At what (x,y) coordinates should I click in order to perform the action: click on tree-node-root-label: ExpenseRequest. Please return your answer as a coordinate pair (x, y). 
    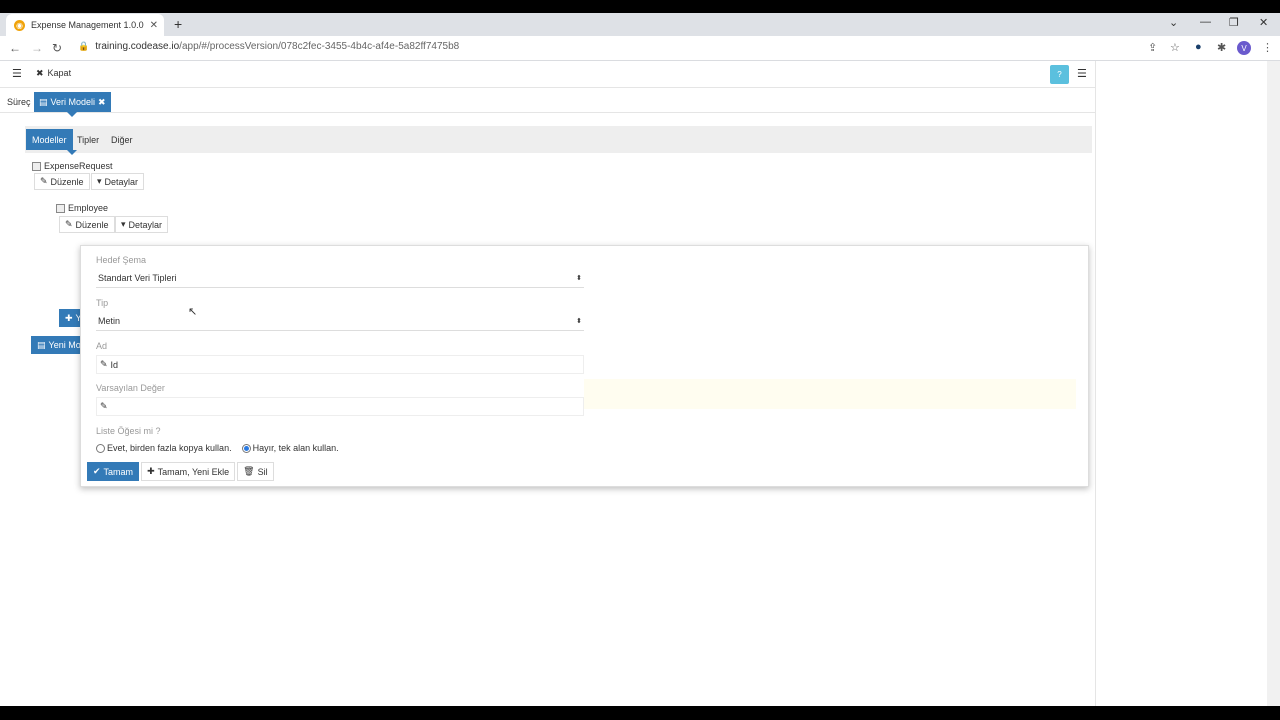
    Looking at the image, I should click on (78, 166).